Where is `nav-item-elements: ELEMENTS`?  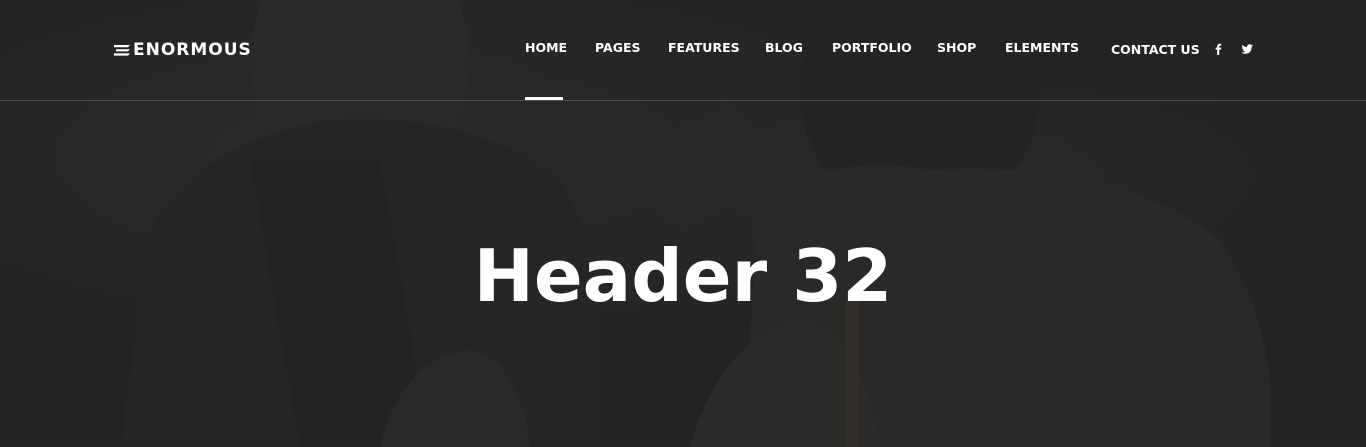 nav-item-elements: ELEMENTS is located at coordinates (1042, 47).